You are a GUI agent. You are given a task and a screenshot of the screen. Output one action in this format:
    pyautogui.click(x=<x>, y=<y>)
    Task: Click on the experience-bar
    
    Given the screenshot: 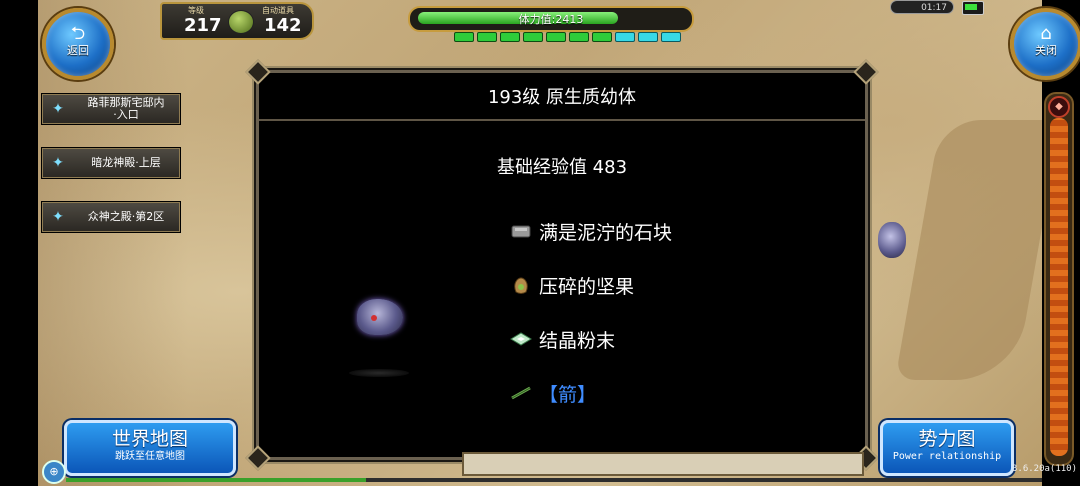 What is the action you would take?
    pyautogui.click(x=554, y=480)
    